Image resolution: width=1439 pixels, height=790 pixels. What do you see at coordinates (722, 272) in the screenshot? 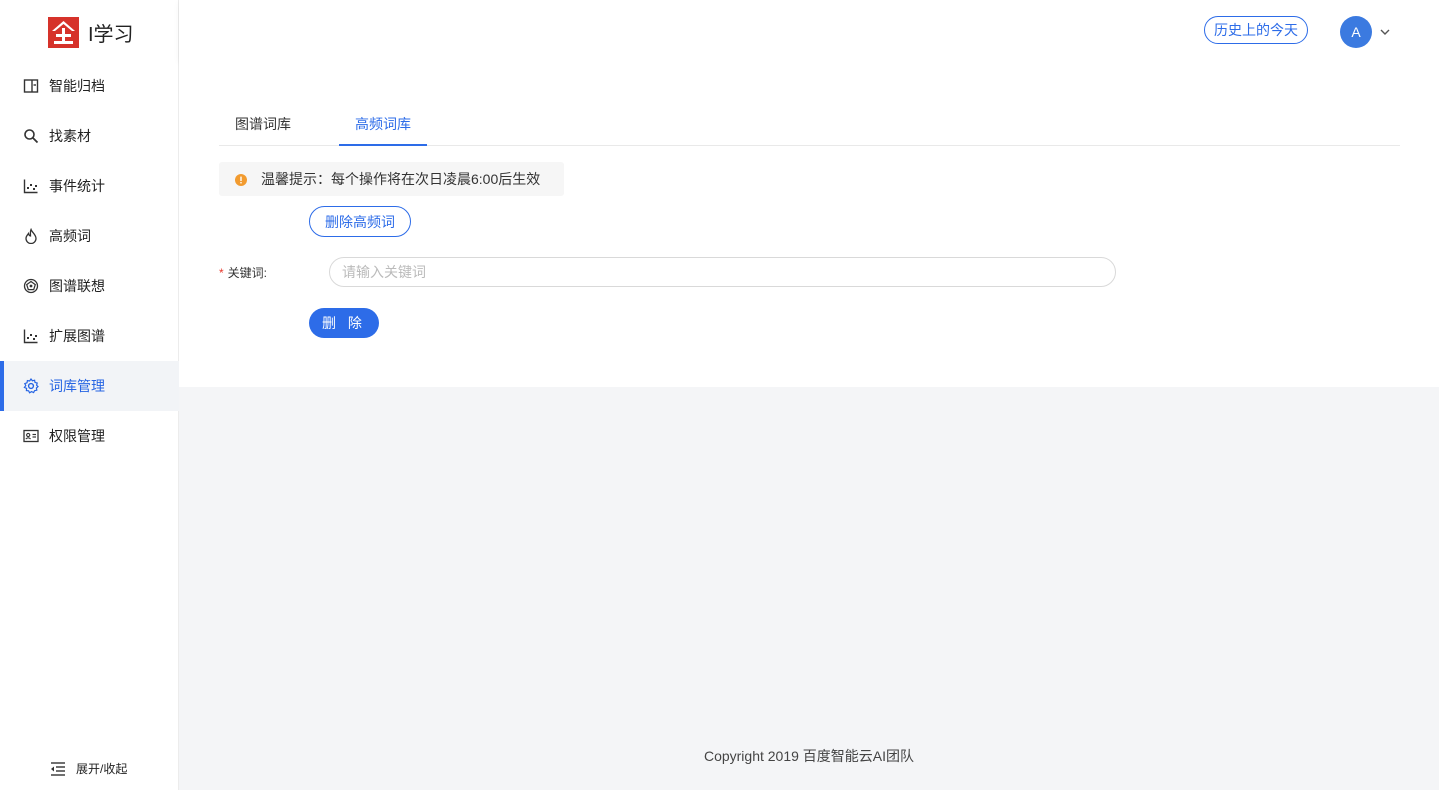
I see `keyword-input` at bounding box center [722, 272].